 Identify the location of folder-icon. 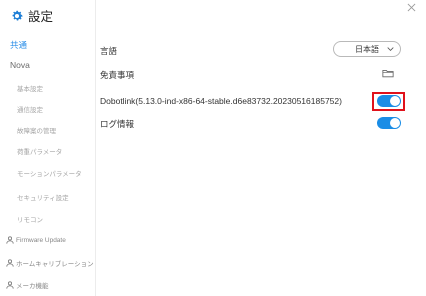
(388, 73).